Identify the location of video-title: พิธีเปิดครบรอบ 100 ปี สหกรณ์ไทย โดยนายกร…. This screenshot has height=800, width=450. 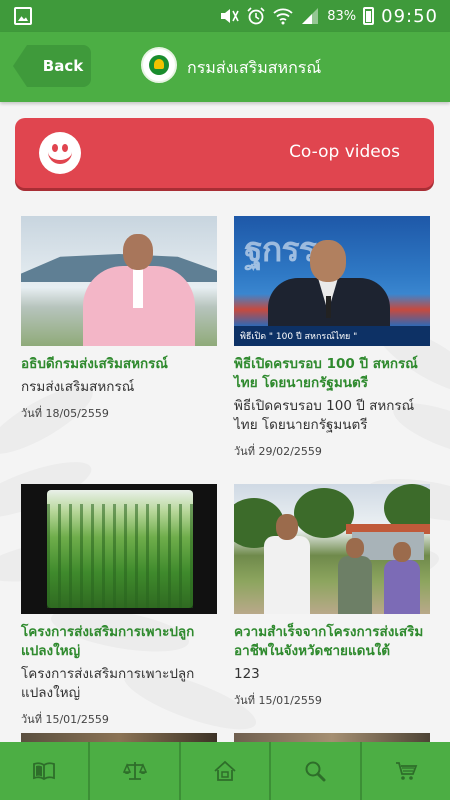
(332, 374).